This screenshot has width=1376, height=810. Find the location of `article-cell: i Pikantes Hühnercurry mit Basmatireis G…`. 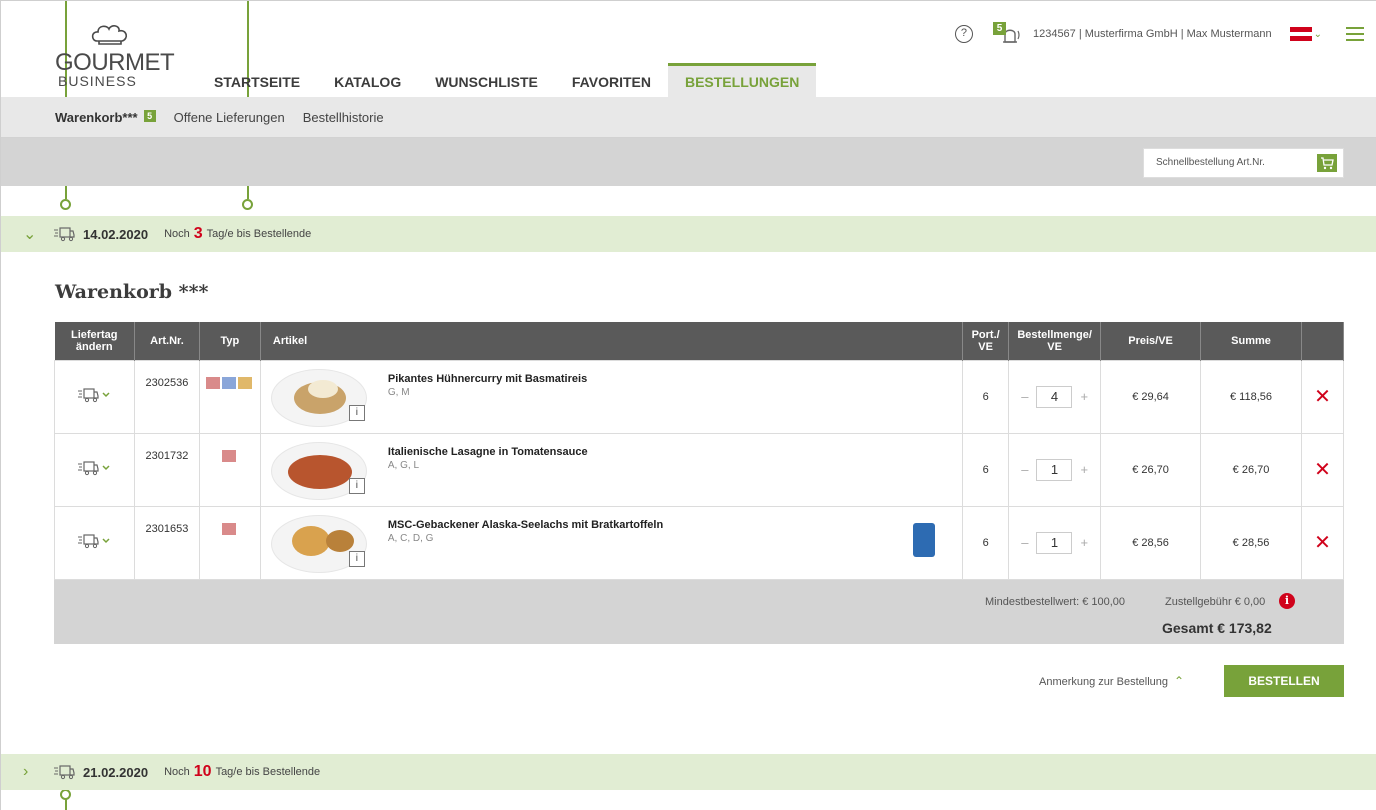

article-cell: i Pikantes Hühnercurry mit Basmatireis G… is located at coordinates (611, 396).